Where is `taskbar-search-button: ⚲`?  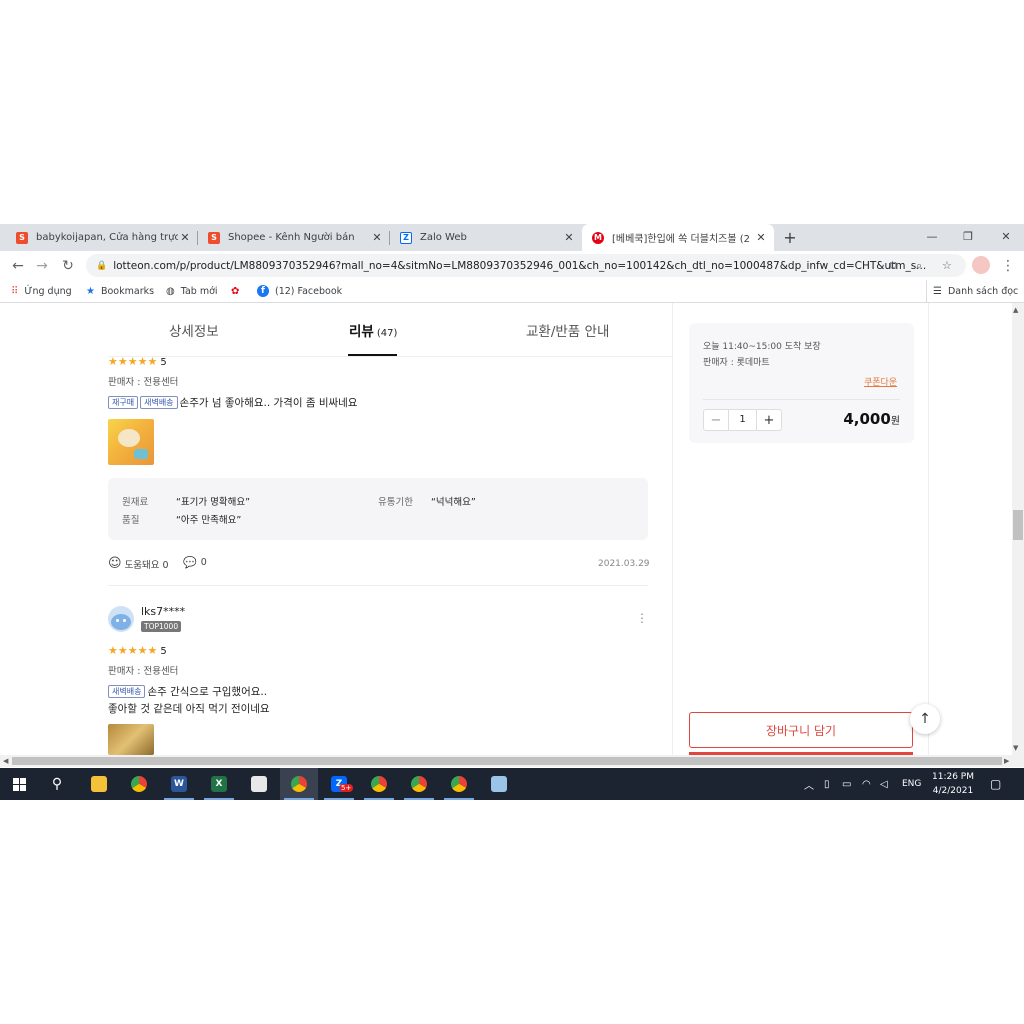
taskbar-search-button: ⚲ is located at coordinates (57, 784).